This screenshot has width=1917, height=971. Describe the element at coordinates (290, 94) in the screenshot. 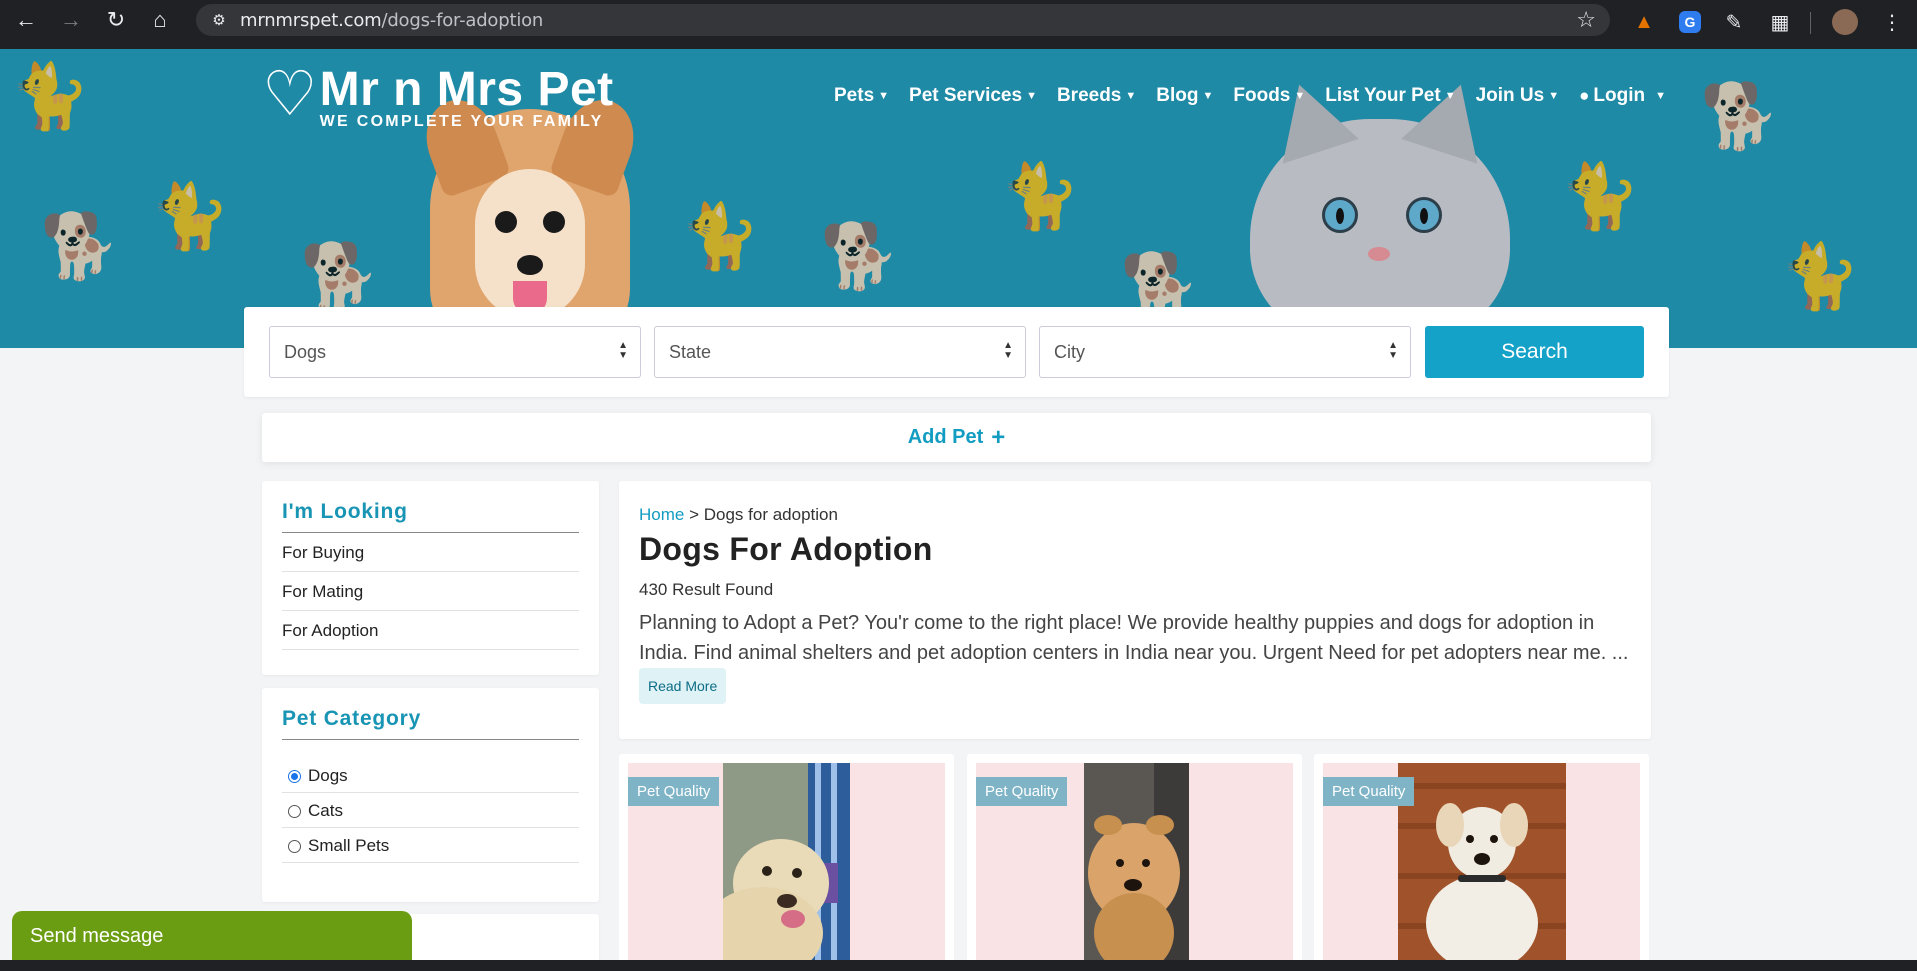

I see `heart-logo-icon: ♡` at that location.